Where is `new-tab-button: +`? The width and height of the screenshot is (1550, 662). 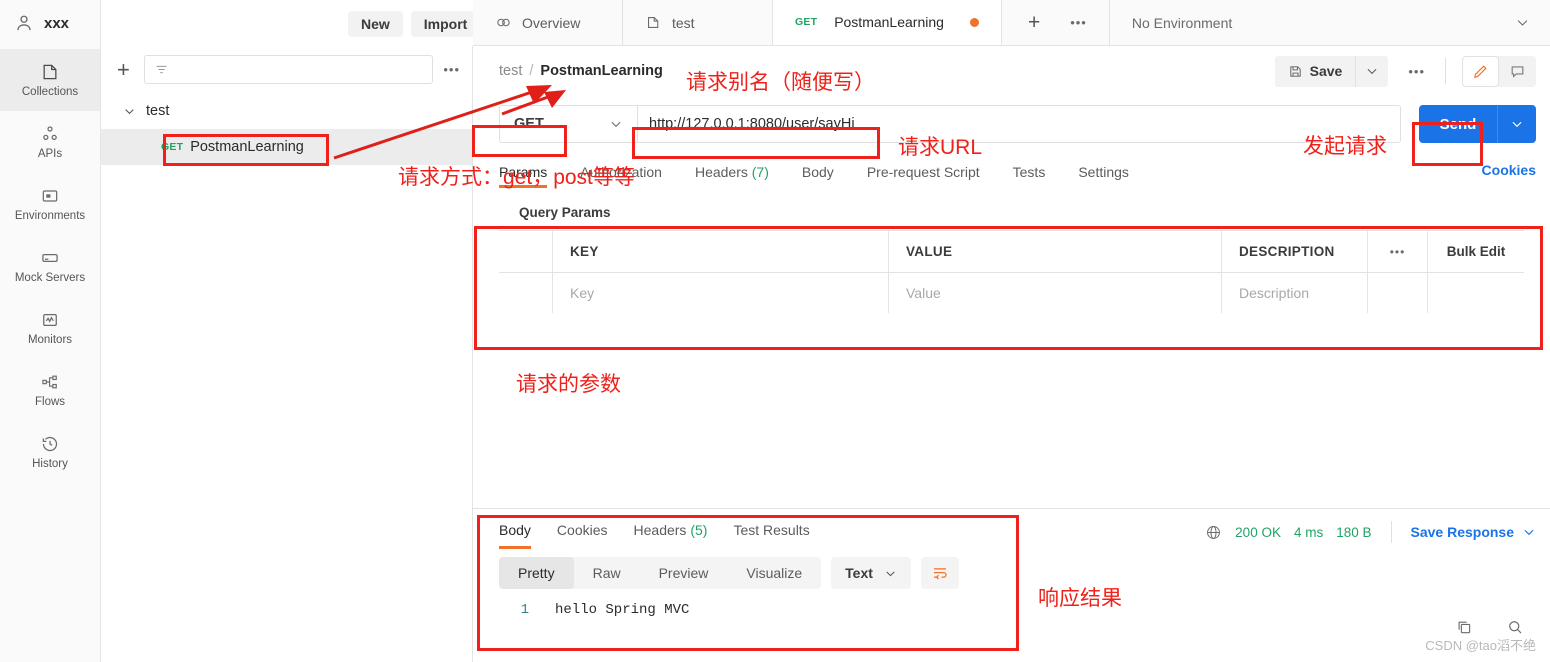
new-tab-button: + is located at coordinates (1034, 22).